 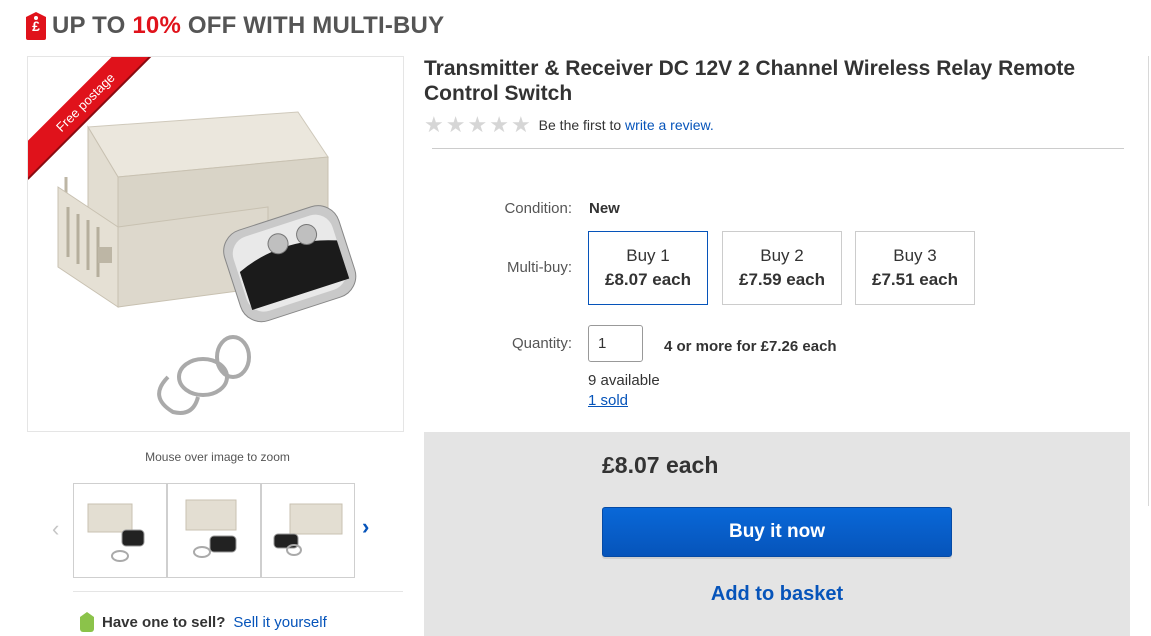 I want to click on product-photo, so click(x=207, y=263).